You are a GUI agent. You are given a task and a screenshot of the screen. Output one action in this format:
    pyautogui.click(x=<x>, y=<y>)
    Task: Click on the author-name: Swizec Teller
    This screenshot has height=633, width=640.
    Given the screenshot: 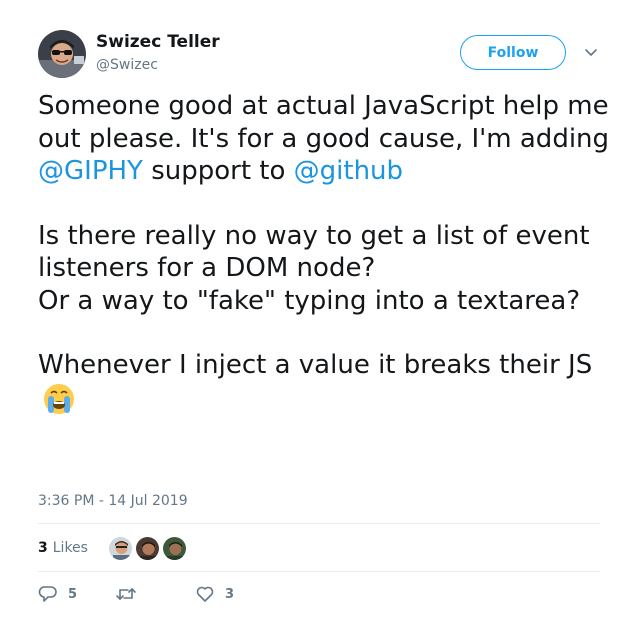 What is the action you would take?
    pyautogui.click(x=158, y=42)
    